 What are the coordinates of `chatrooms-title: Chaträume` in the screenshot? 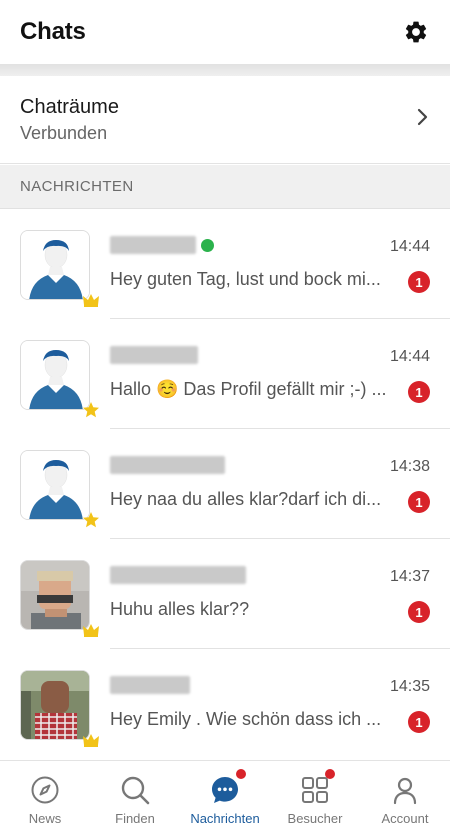 It's located at (69, 106).